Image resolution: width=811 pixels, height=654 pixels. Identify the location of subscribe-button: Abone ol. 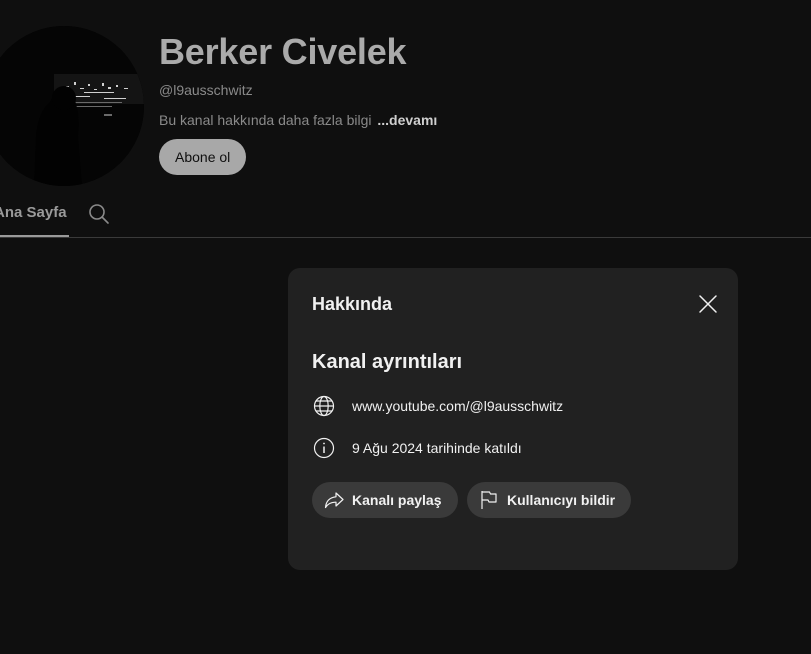
(203, 157).